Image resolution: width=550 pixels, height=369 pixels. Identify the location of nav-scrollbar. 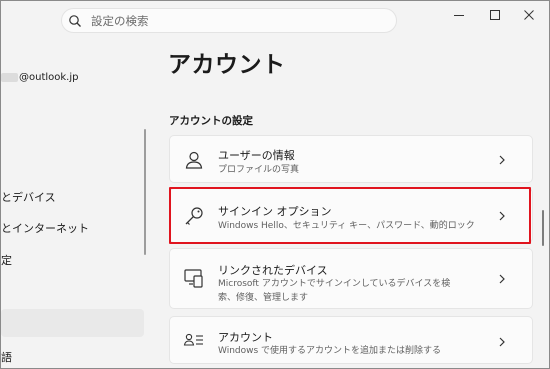
(145, 192).